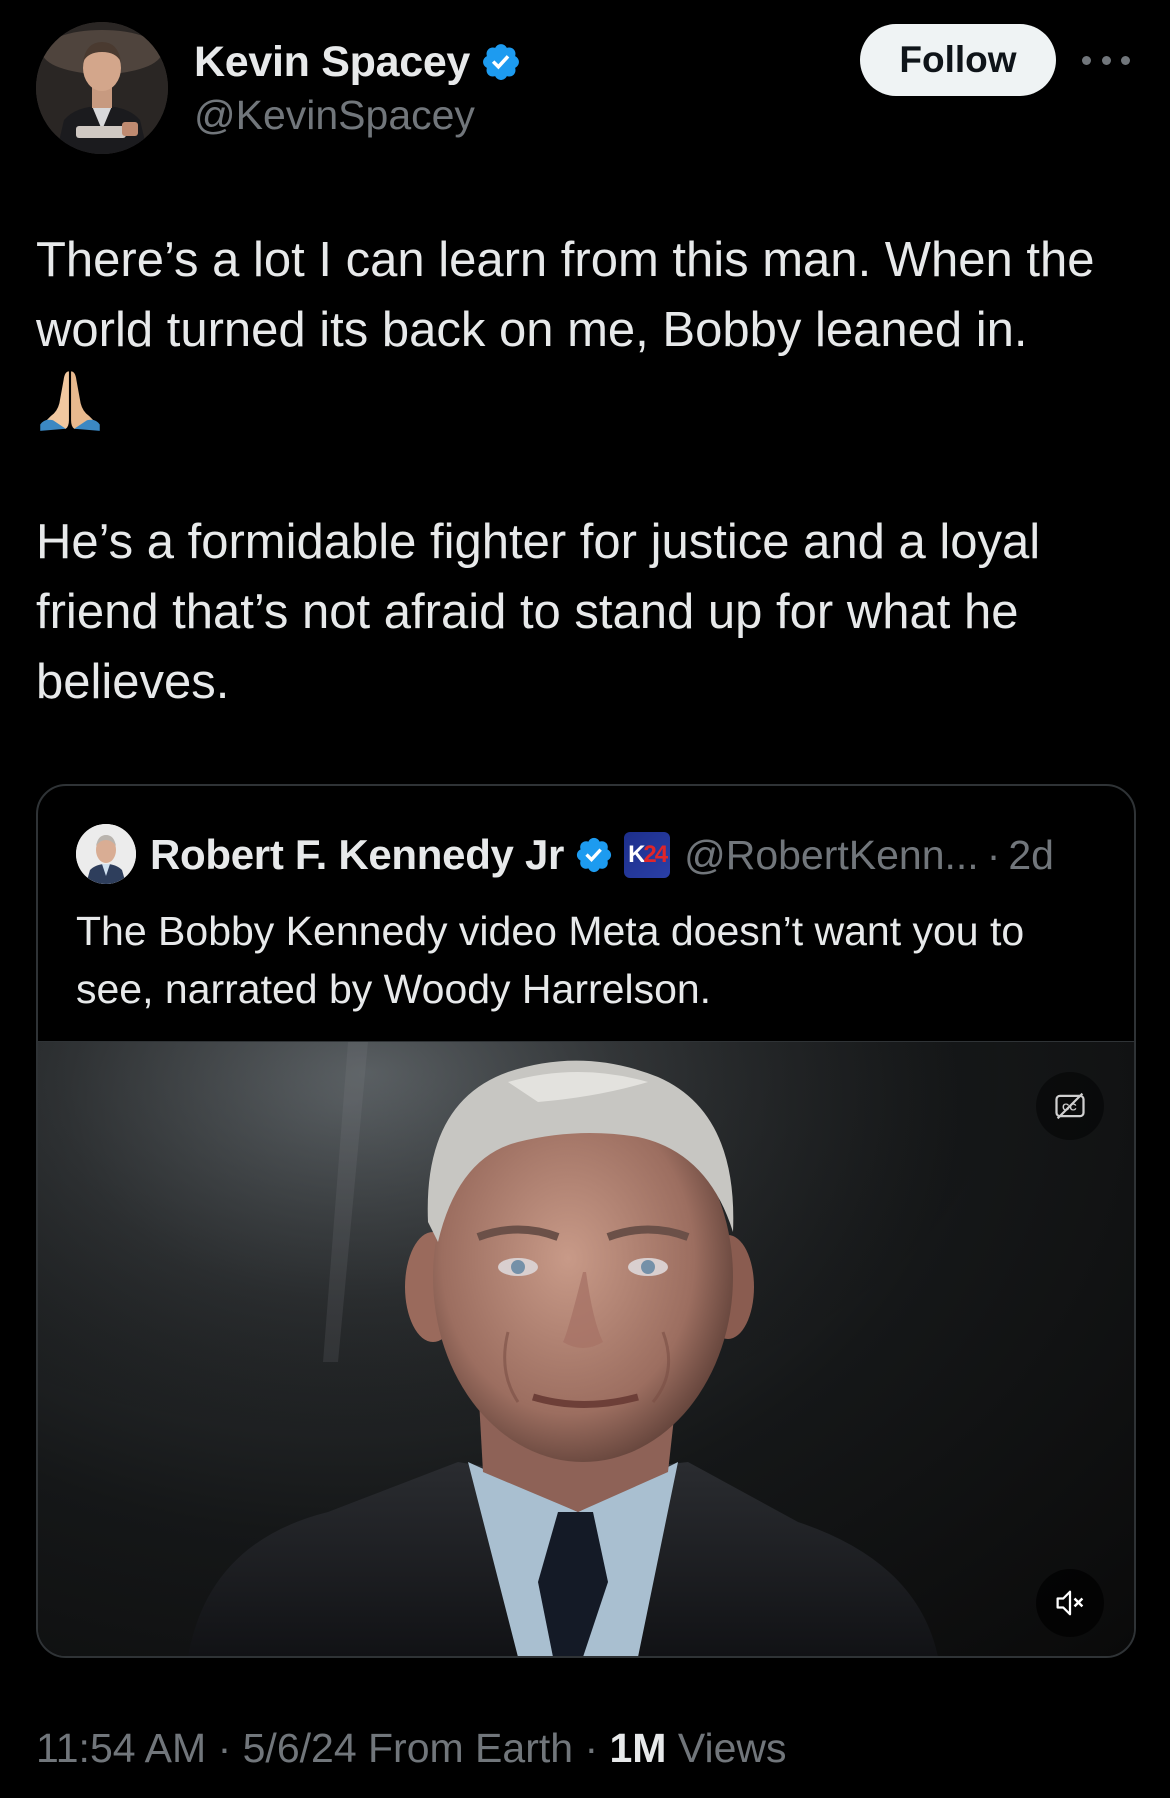  I want to click on more-options-icon, so click(1106, 60).